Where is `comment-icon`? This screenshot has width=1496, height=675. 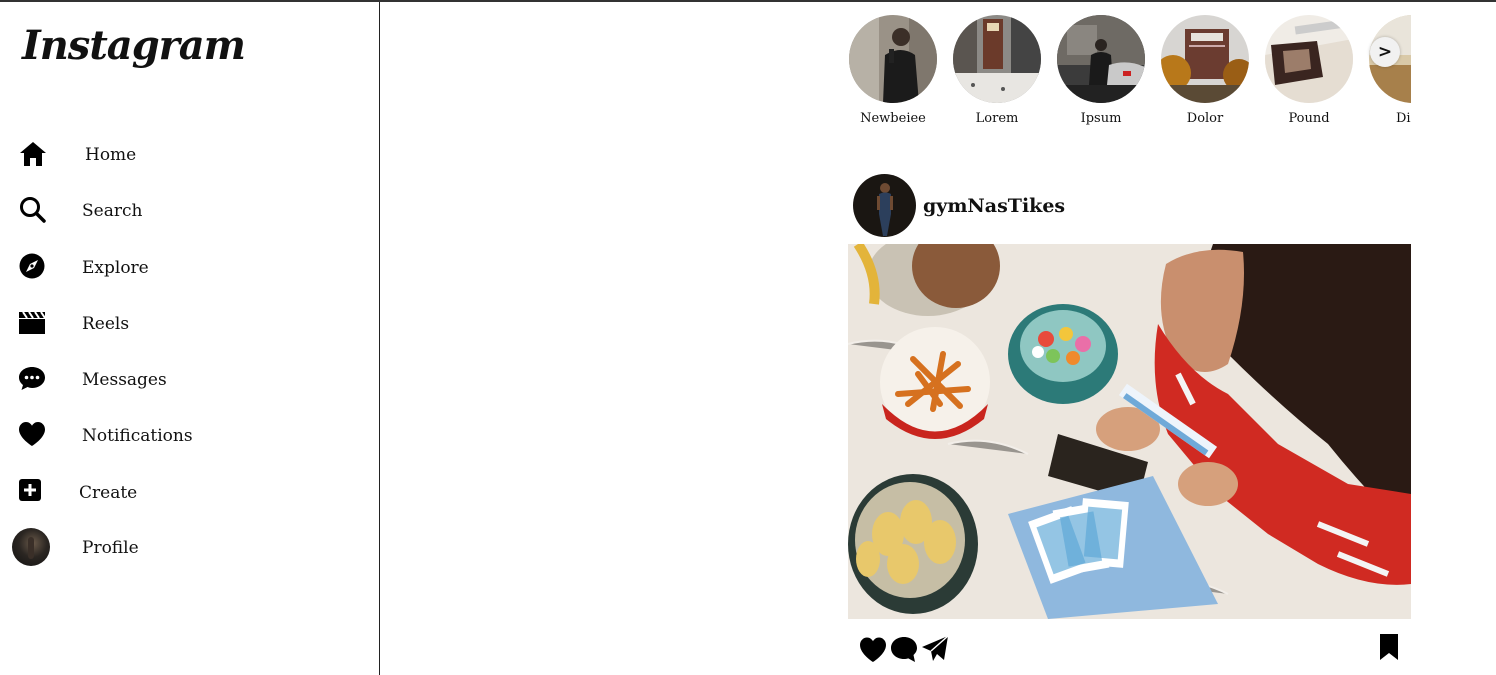
comment-icon is located at coordinates (904, 649).